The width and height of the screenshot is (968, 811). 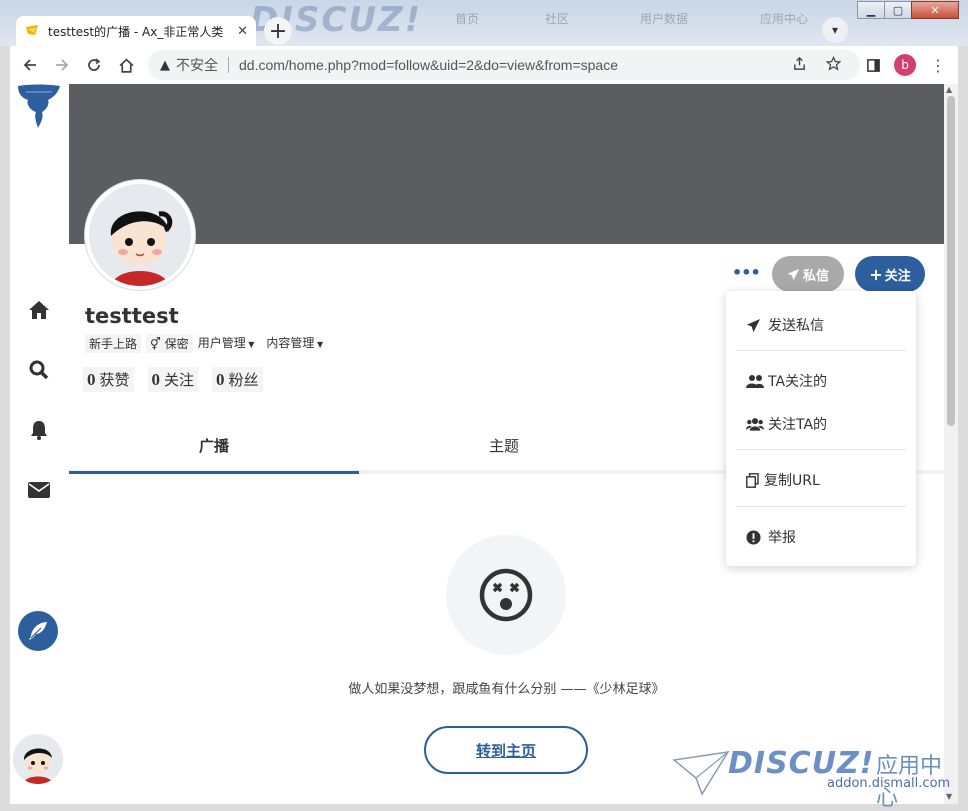 What do you see at coordinates (876, 274) in the screenshot?
I see `plus-icon: +` at bounding box center [876, 274].